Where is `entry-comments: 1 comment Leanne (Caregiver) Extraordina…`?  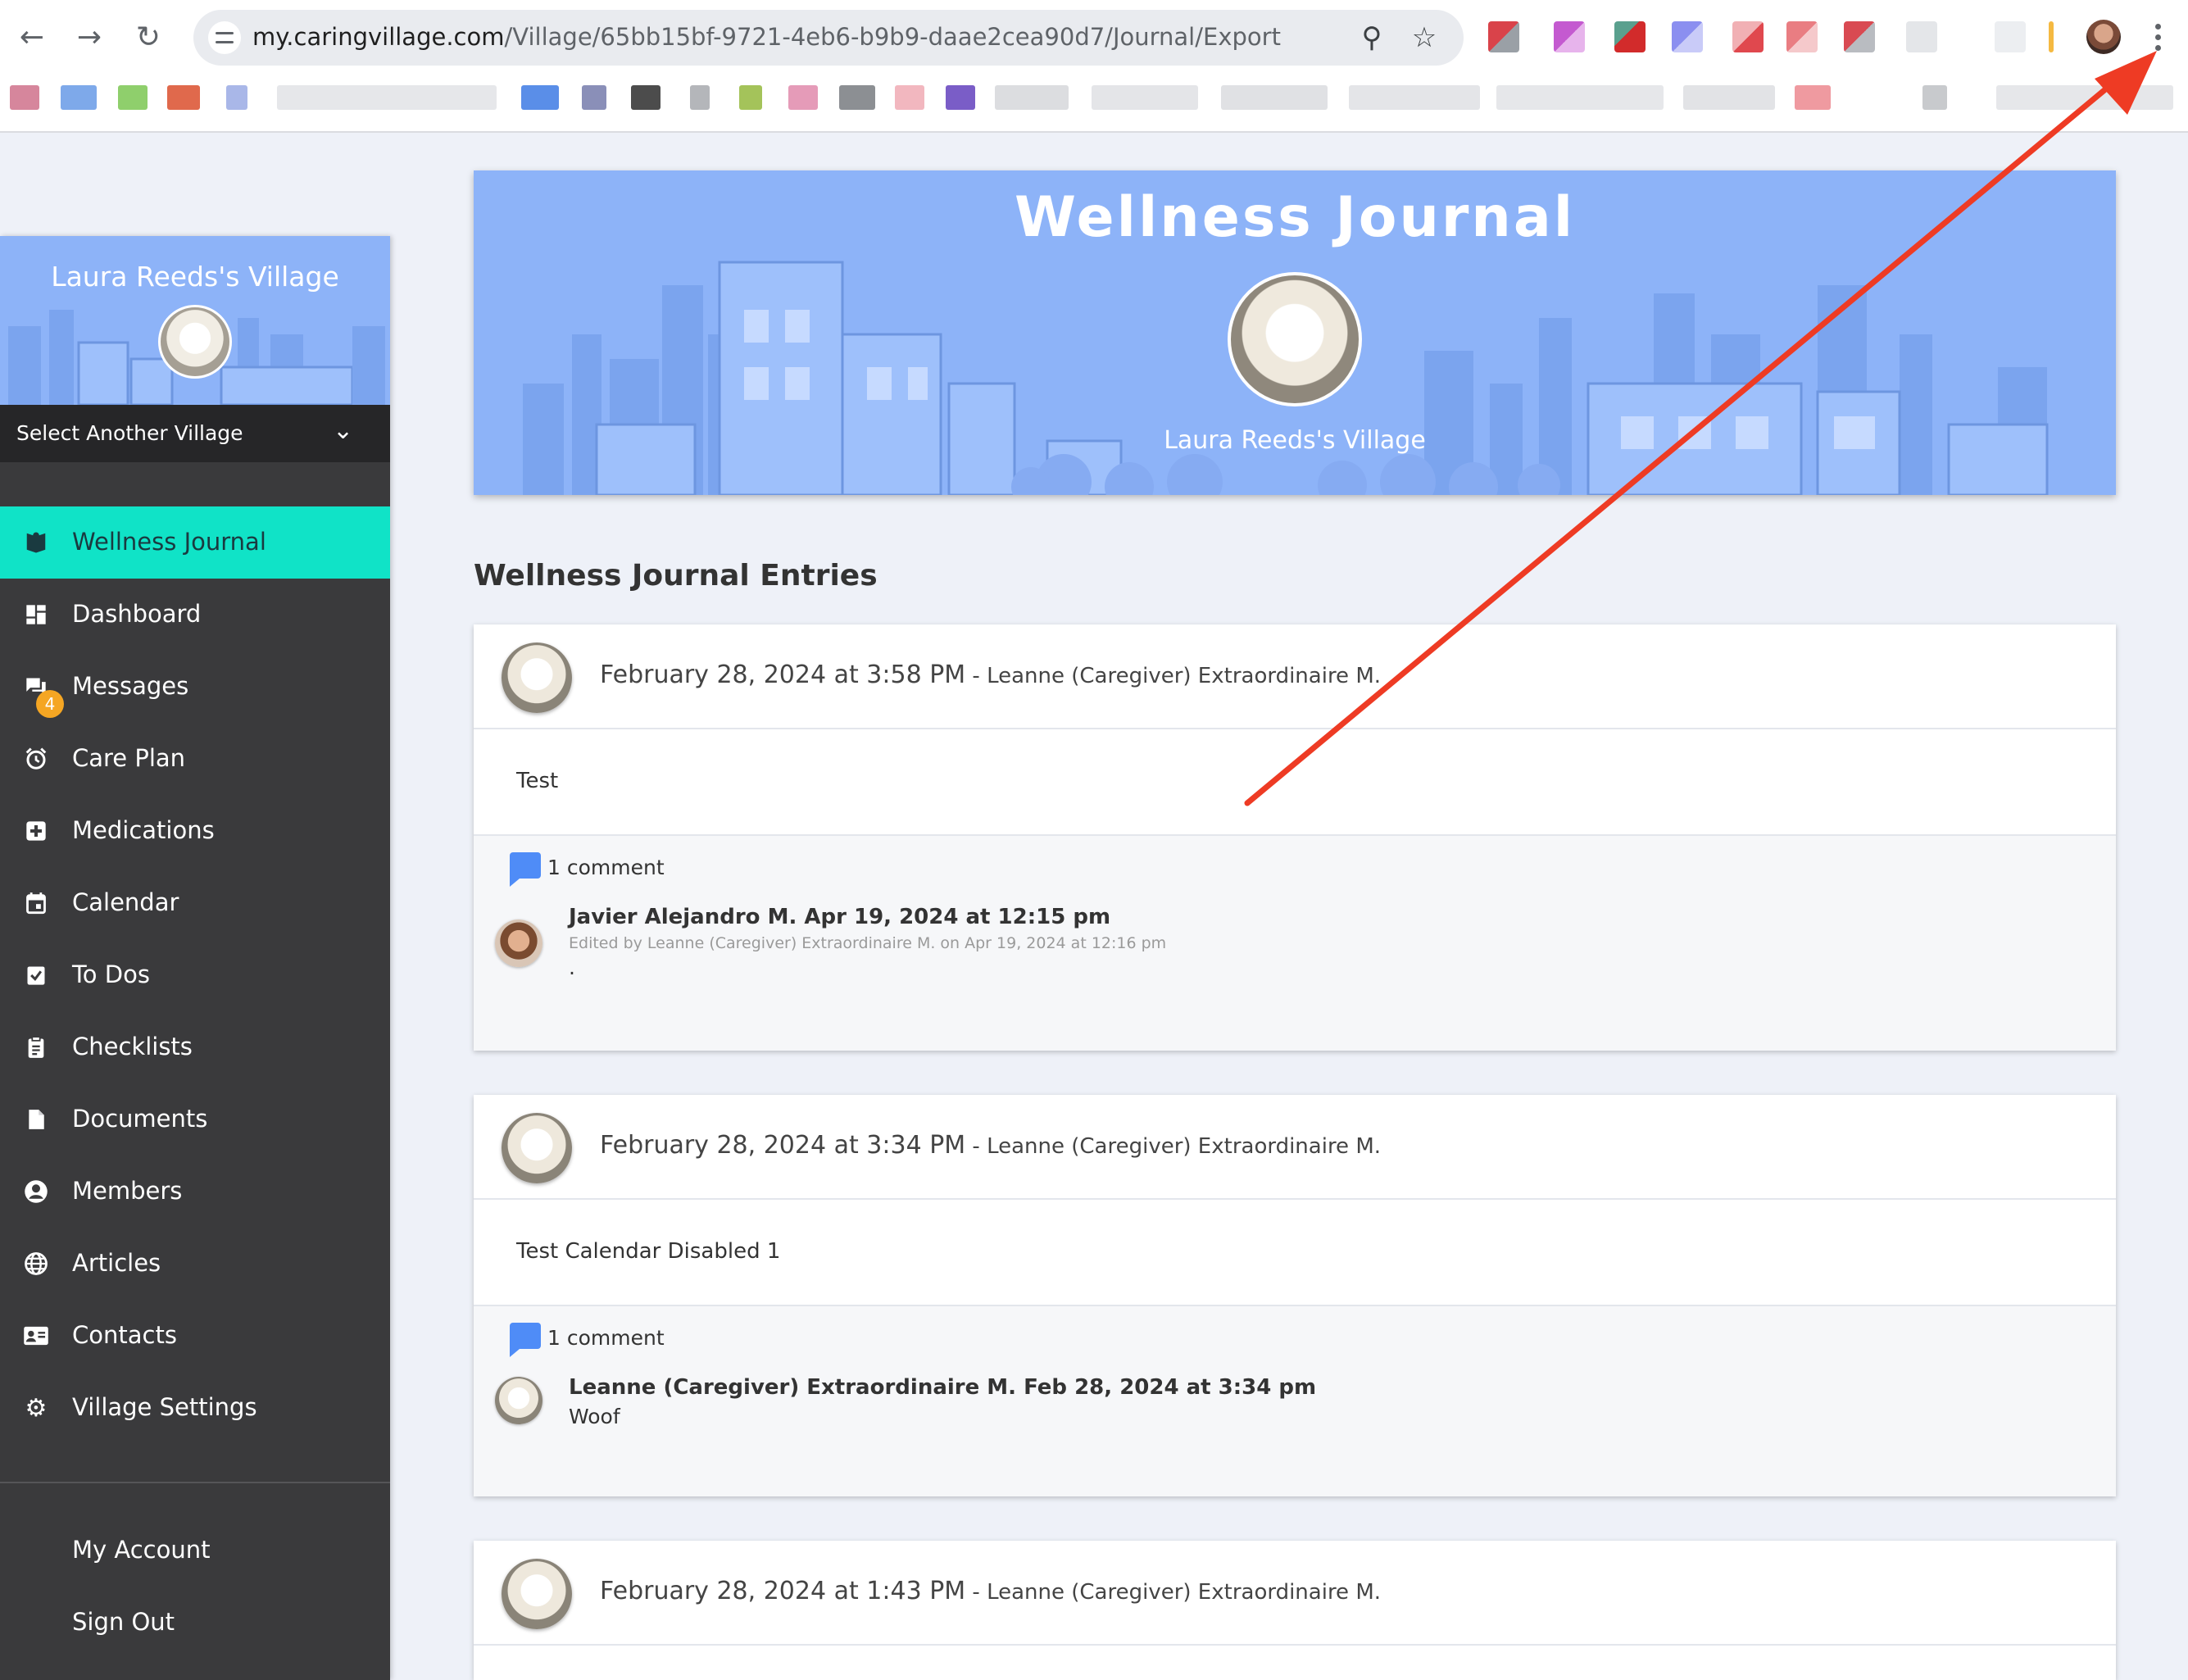 entry-comments: 1 comment Leanne (Caregiver) Extraordina… is located at coordinates (1295, 1400).